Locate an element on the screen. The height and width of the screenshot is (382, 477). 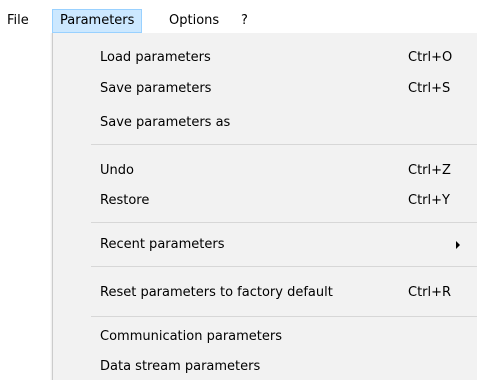
menu-item-label: Save parameters is located at coordinates (156, 88).